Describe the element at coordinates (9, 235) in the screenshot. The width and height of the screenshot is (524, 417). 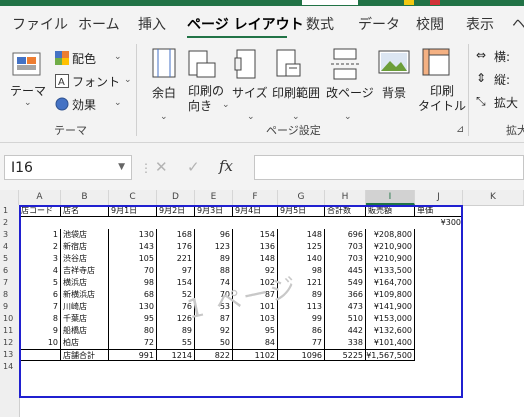
I see `row-header-3: 3` at that location.